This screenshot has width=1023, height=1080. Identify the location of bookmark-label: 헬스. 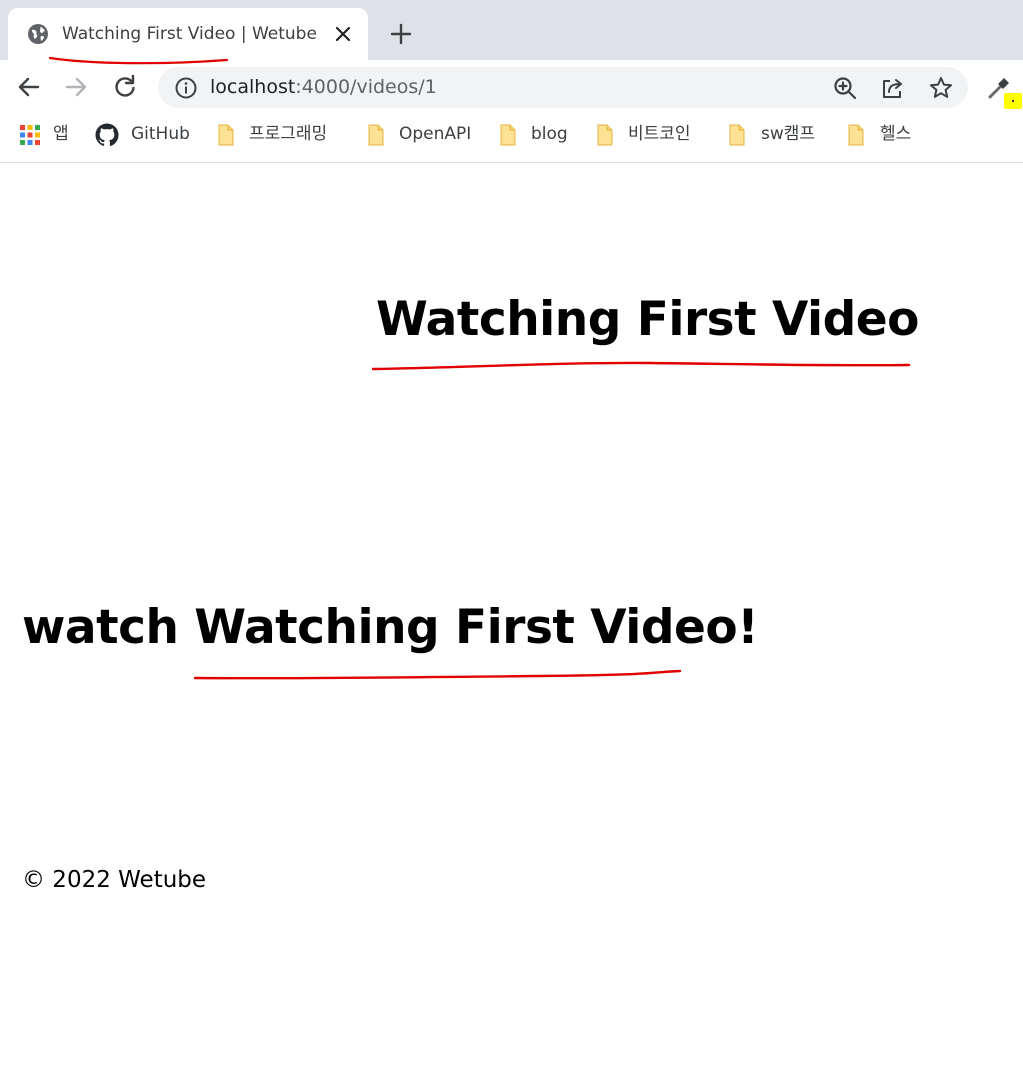
(896, 134).